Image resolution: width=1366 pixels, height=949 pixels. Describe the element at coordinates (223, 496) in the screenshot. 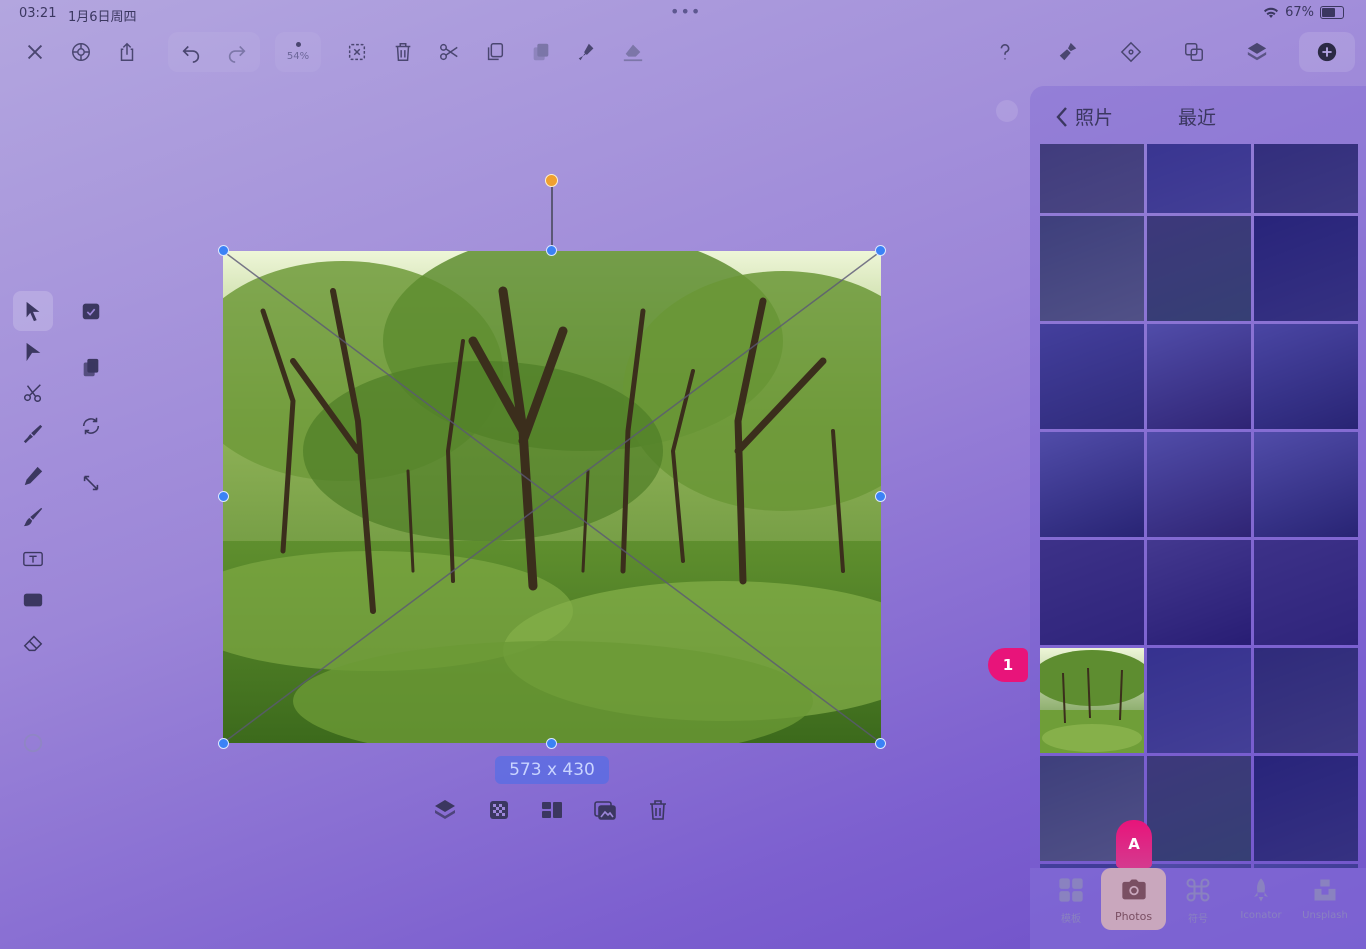

I see `resize-handle-left` at that location.